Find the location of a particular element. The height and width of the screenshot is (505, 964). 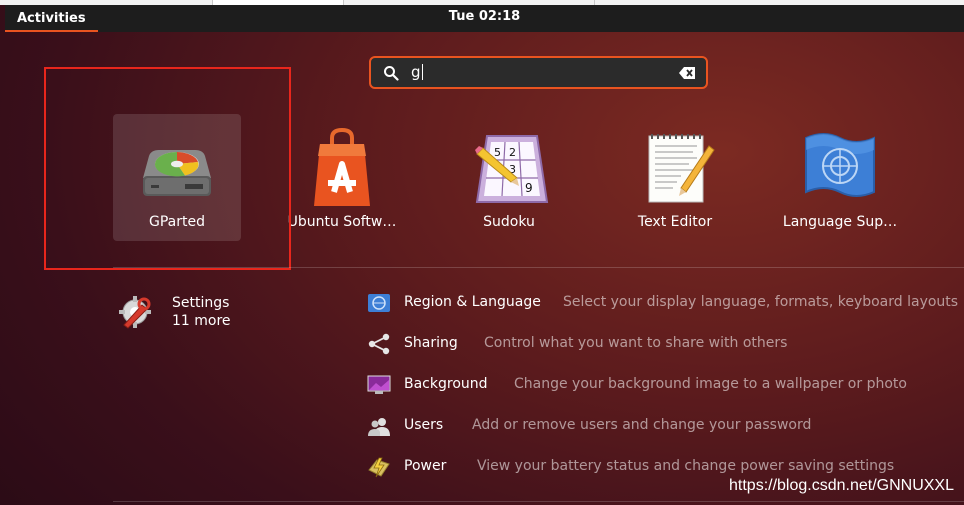

app-text-editor: Text Editor is located at coordinates (675, 177).